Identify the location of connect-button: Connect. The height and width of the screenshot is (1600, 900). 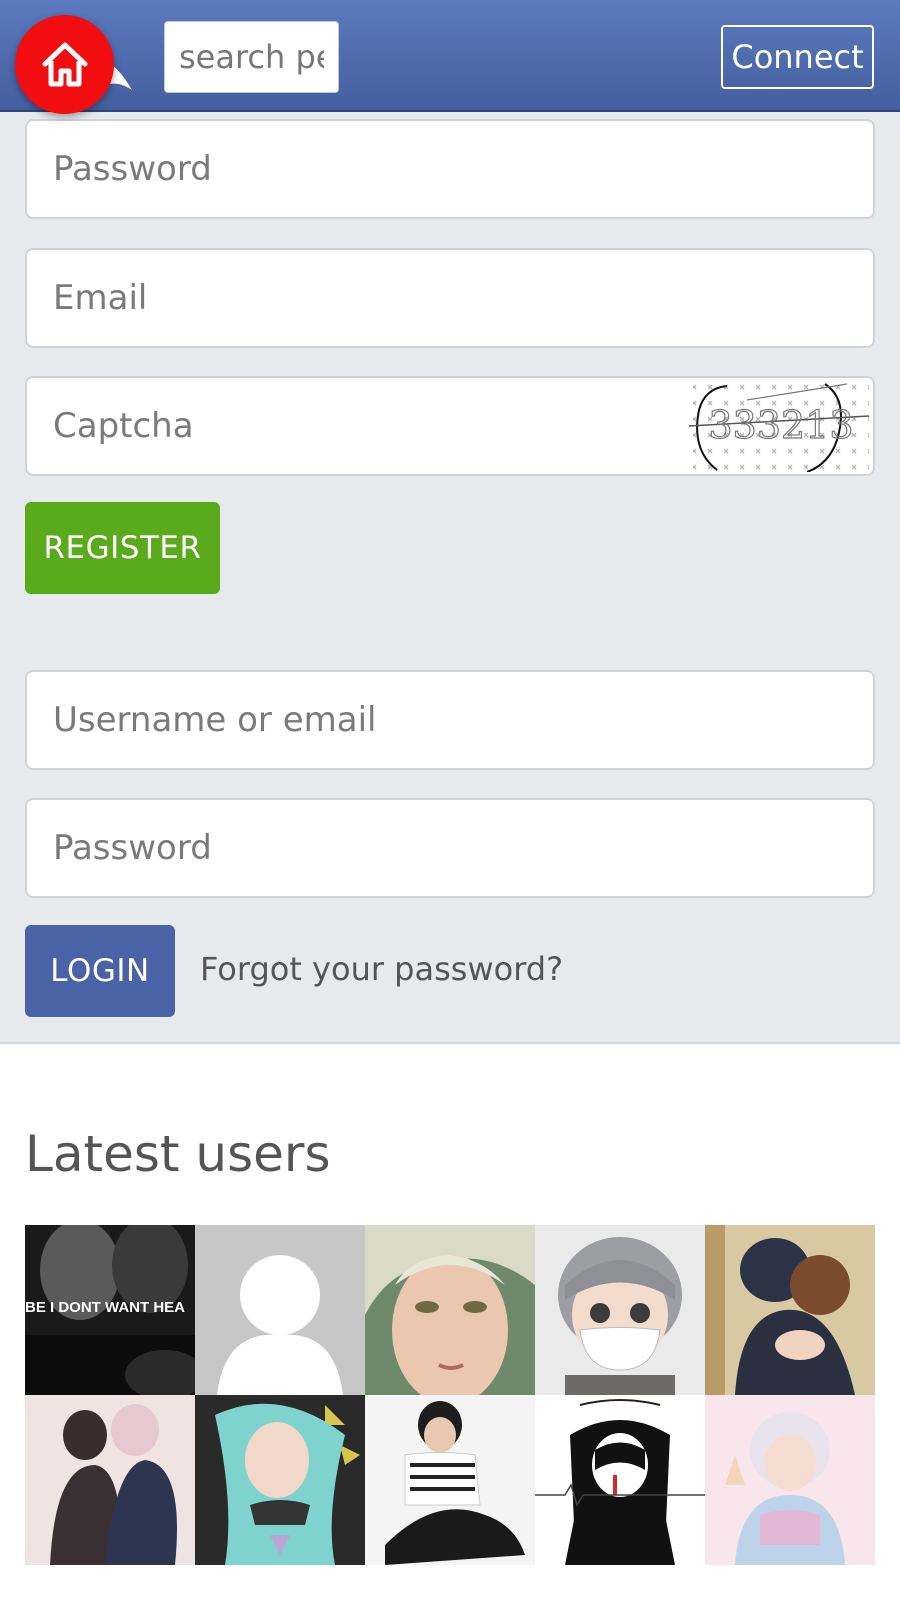
(797, 57).